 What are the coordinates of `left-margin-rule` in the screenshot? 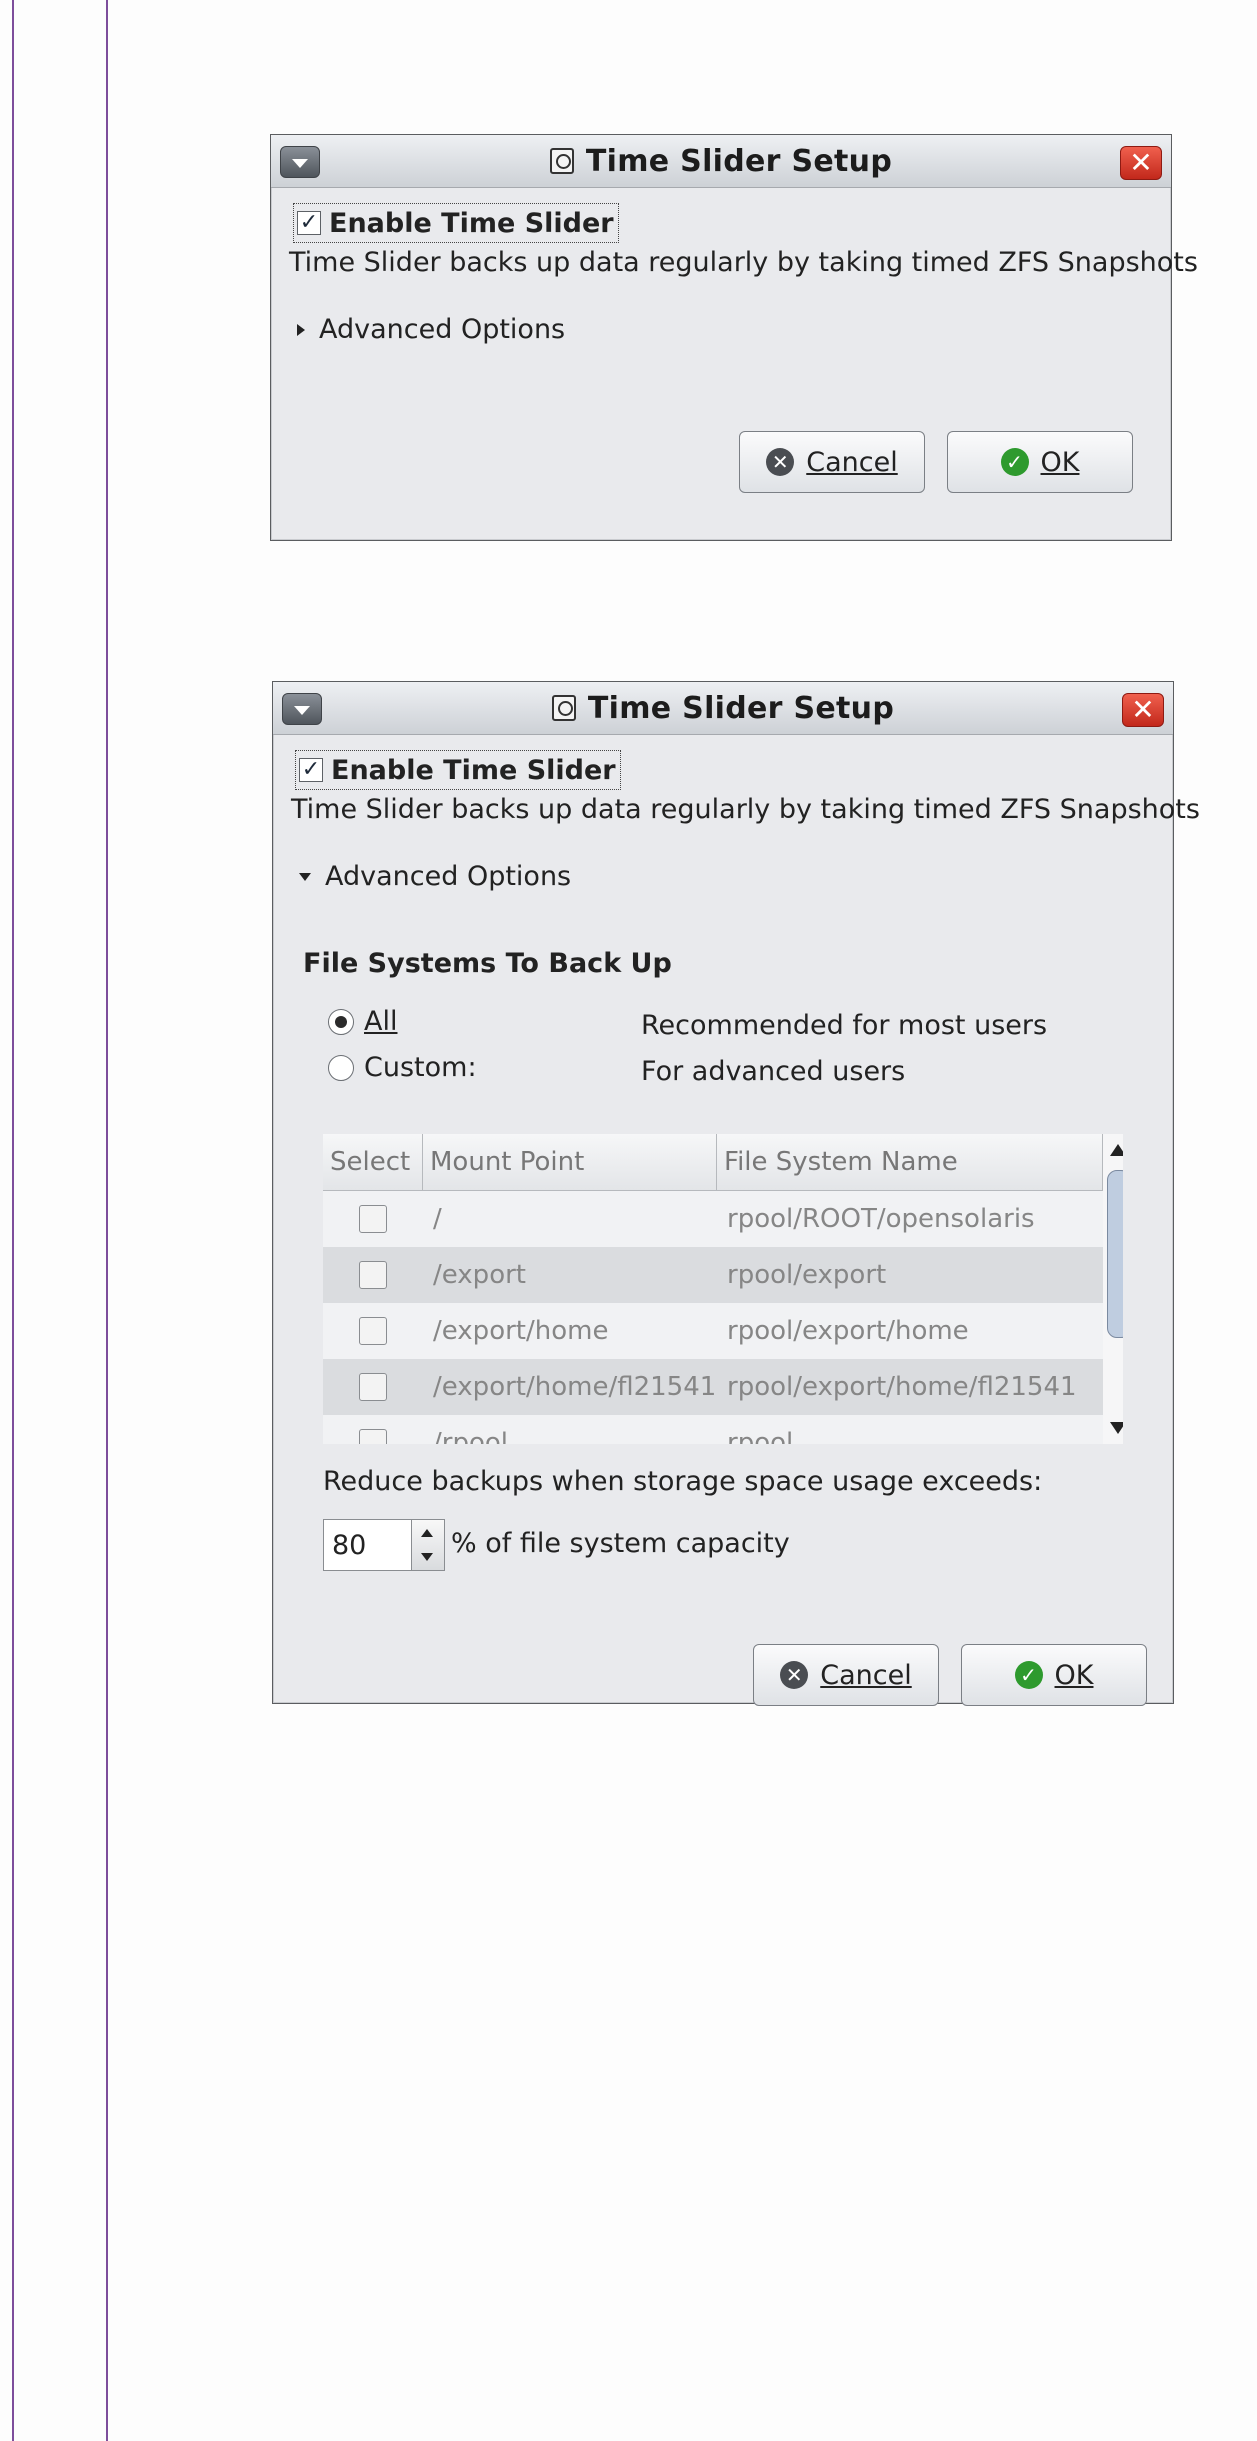 It's located at (13, 1220).